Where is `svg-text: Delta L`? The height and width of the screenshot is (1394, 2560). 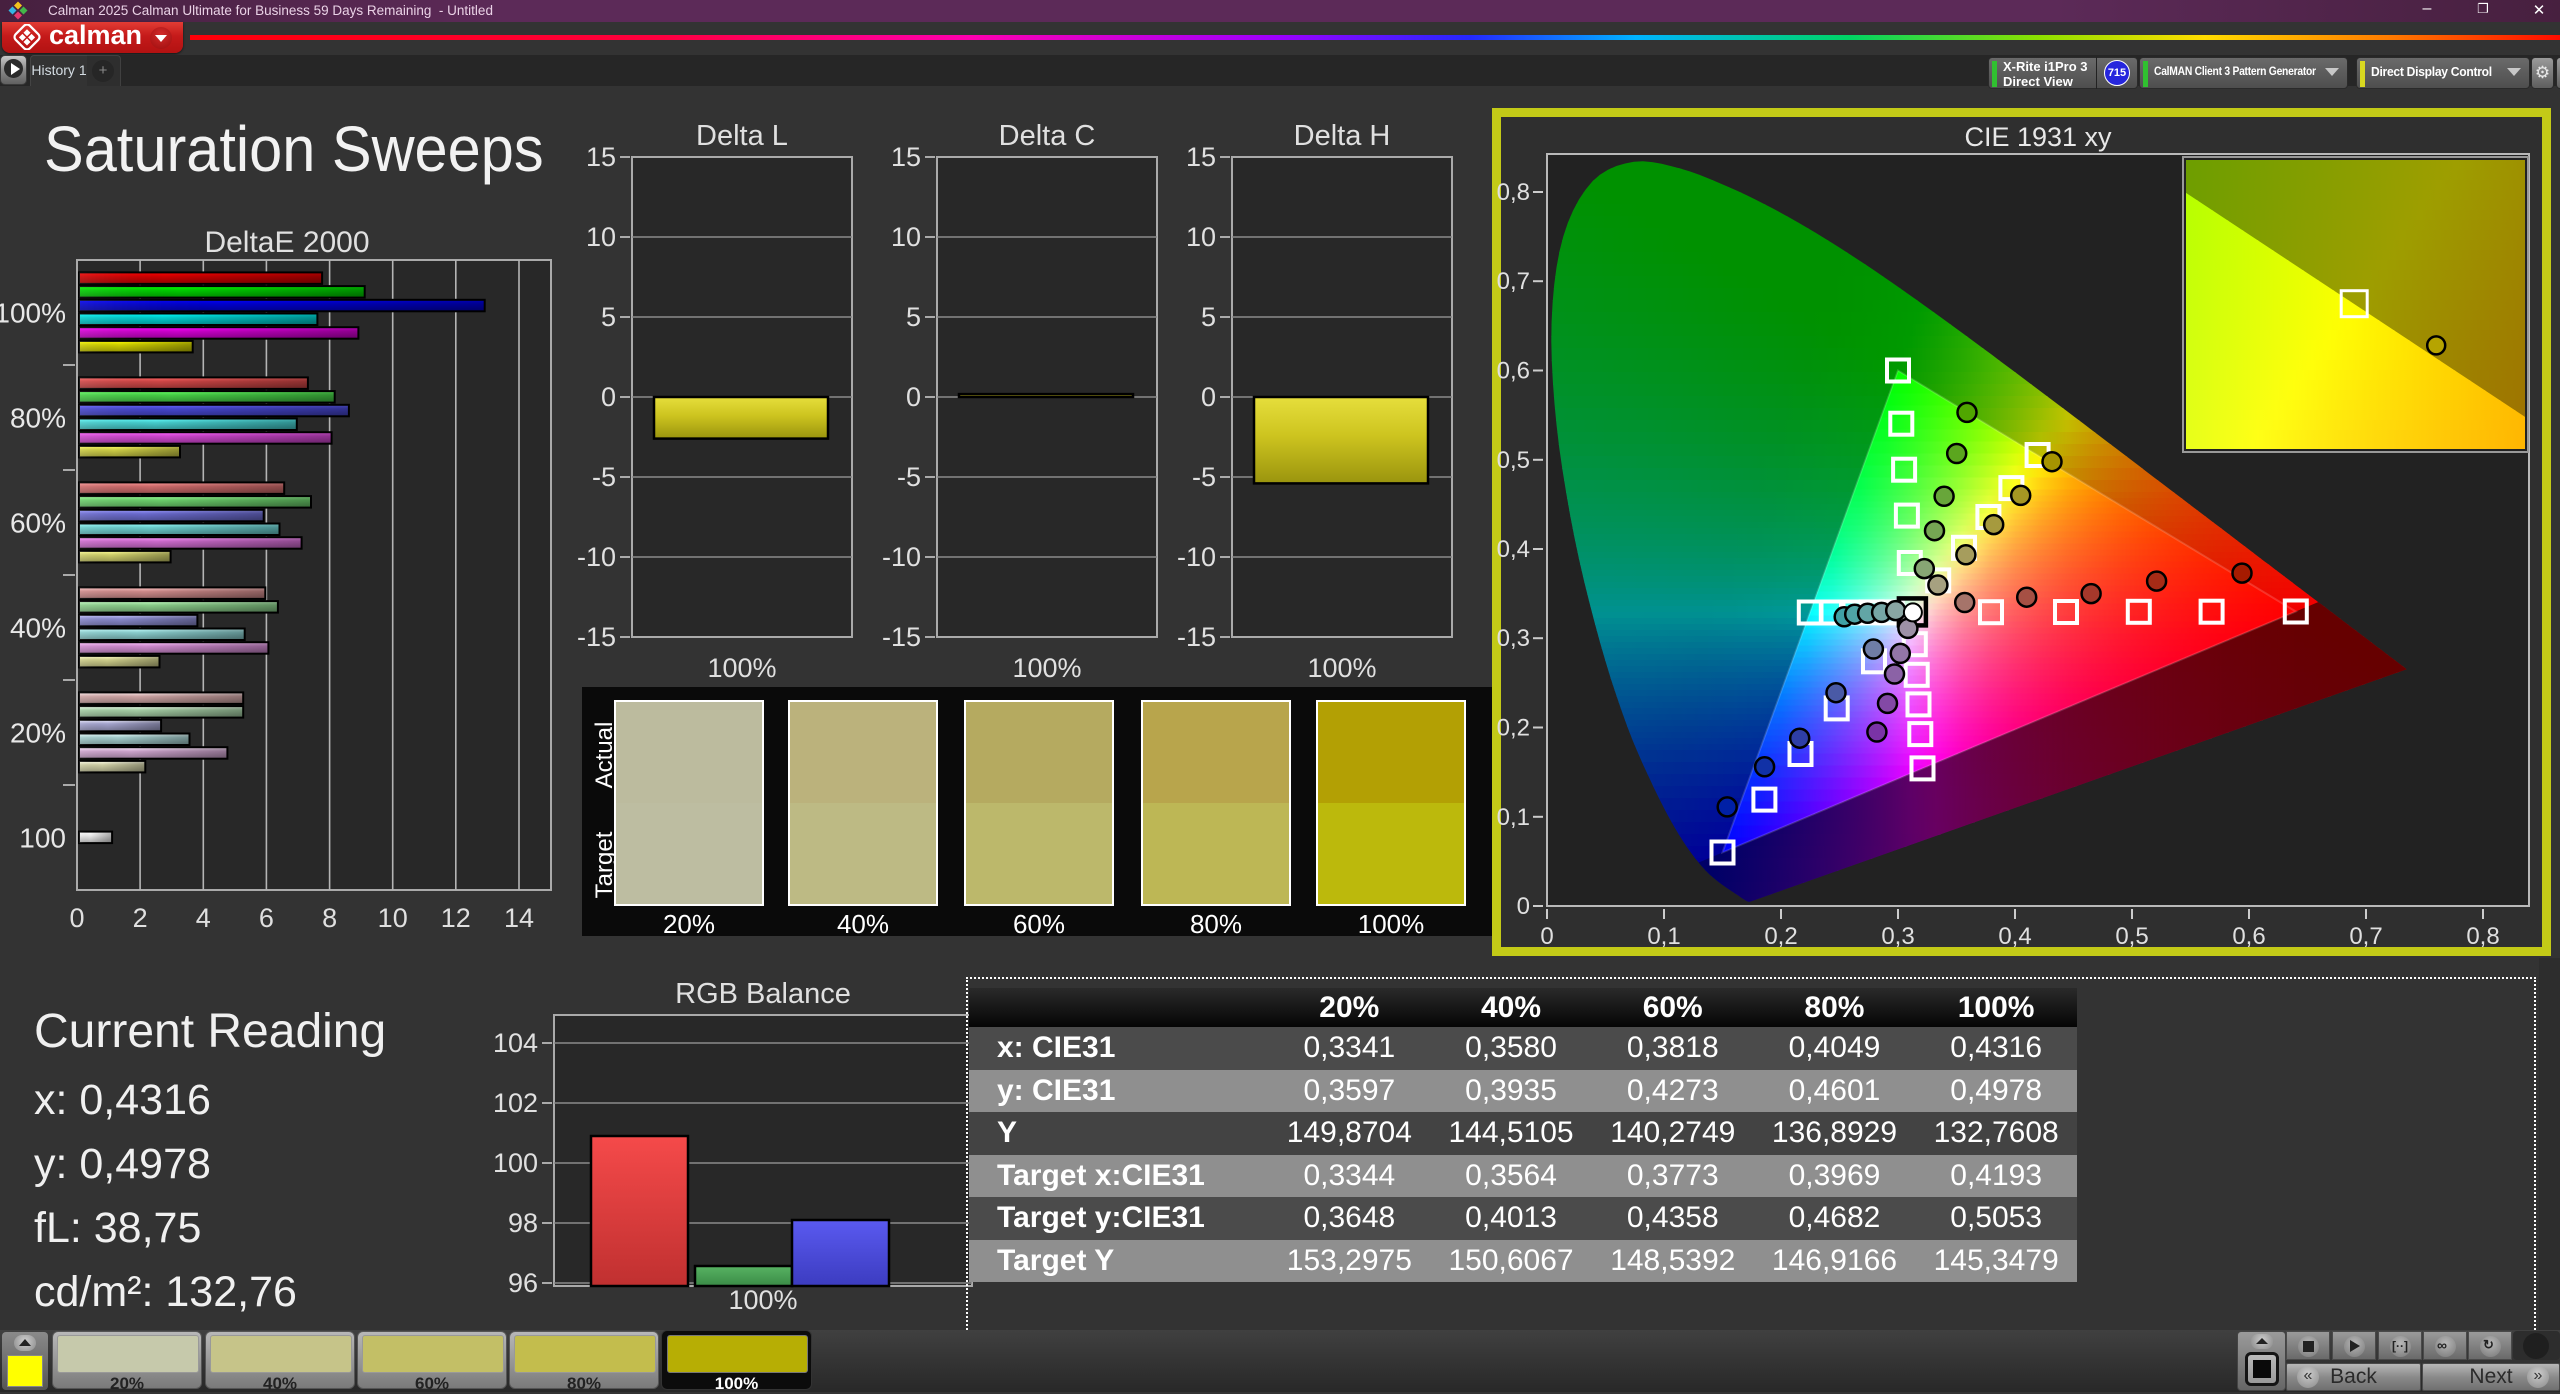 svg-text: Delta L is located at coordinates (742, 136).